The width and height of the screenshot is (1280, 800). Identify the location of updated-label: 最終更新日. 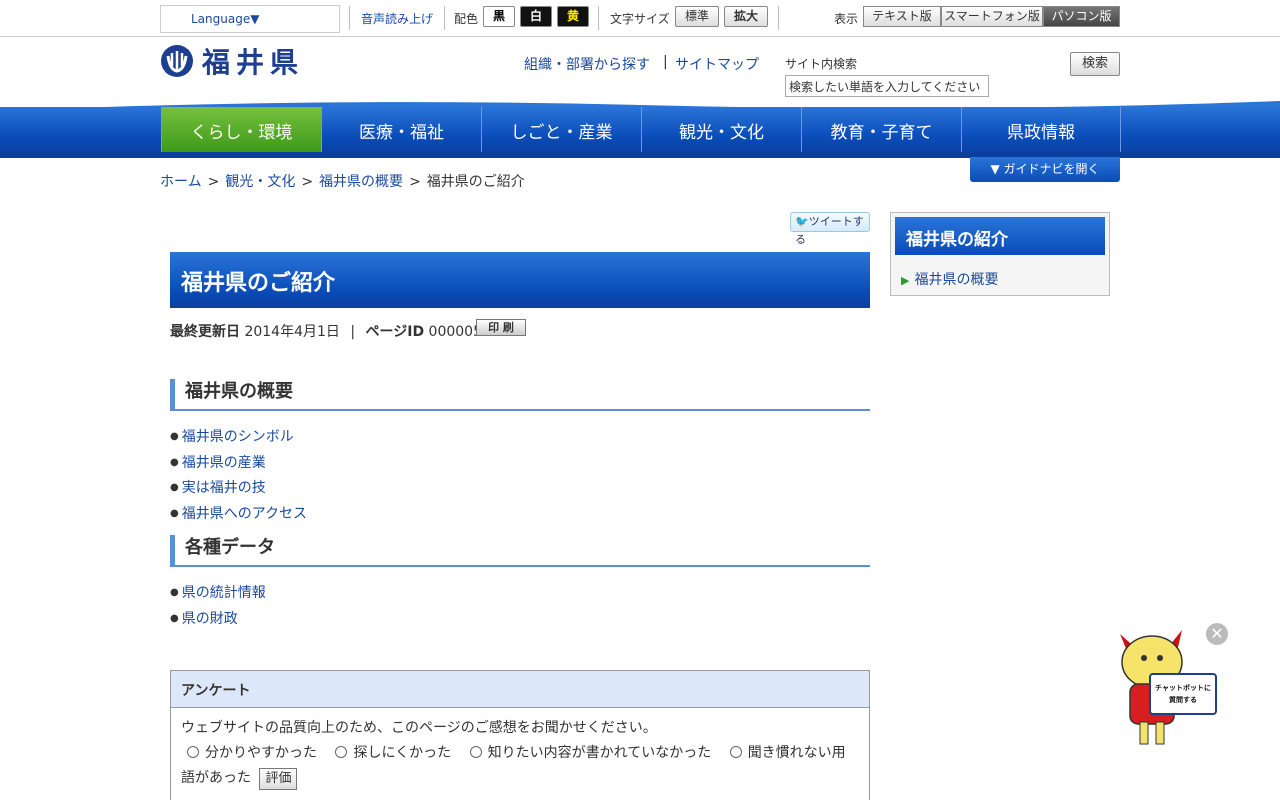
(205, 332).